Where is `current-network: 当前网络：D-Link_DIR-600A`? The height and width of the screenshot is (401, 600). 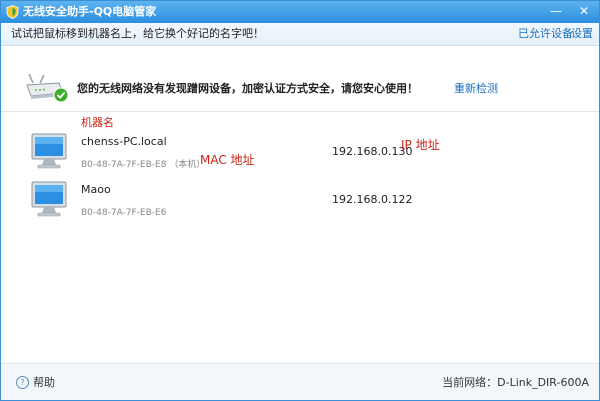 current-network: 当前网络：D-Link_DIR-600A is located at coordinates (515, 383).